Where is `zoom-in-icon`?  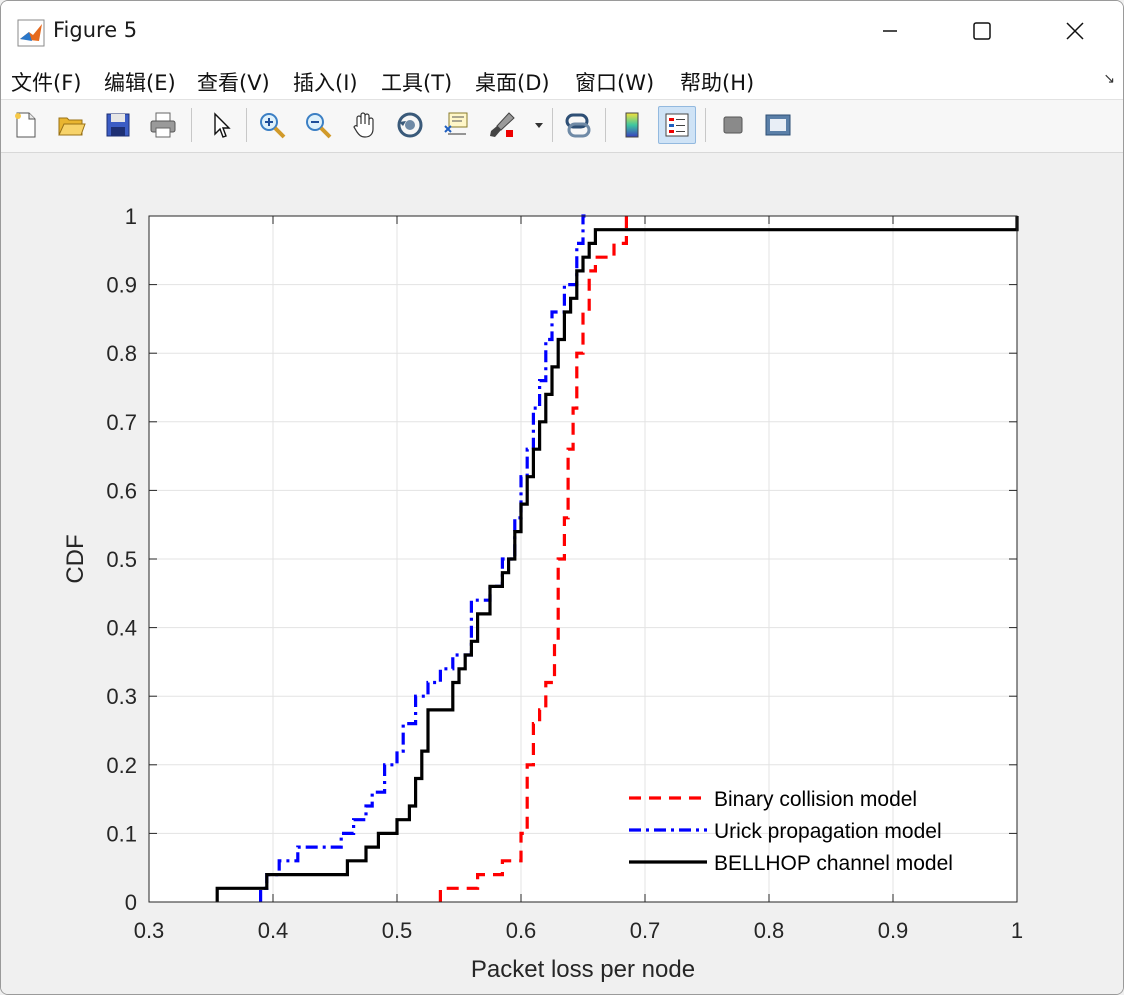 zoom-in-icon is located at coordinates (273, 126).